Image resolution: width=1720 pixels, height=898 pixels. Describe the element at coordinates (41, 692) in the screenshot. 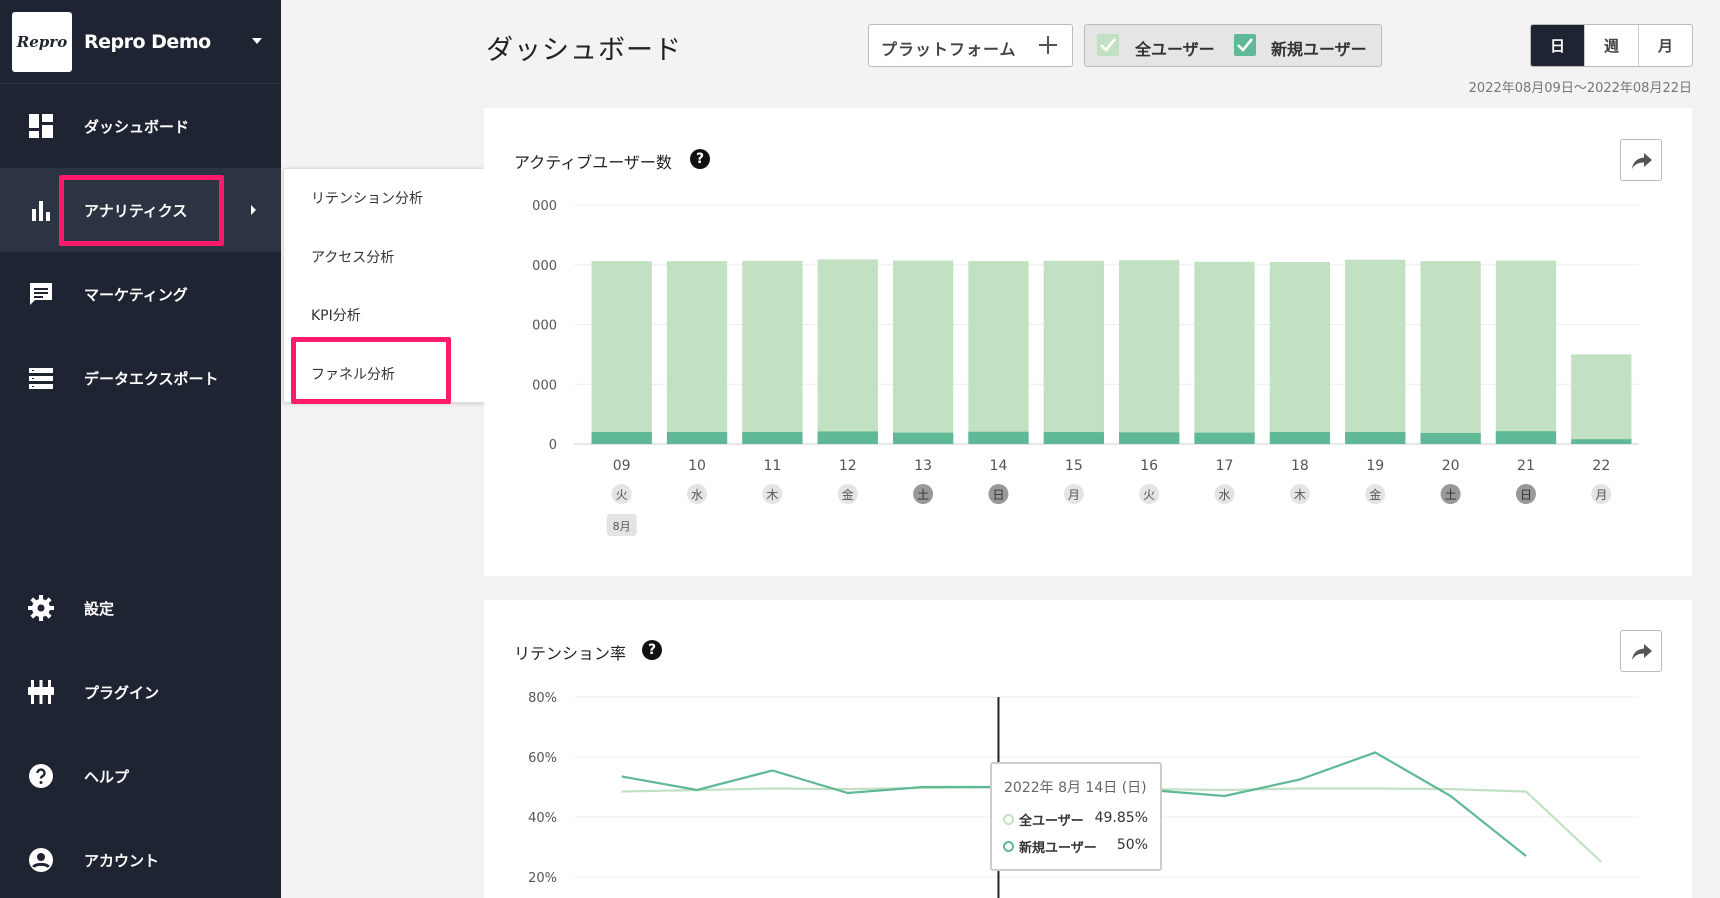

I see `plugin-icon` at that location.